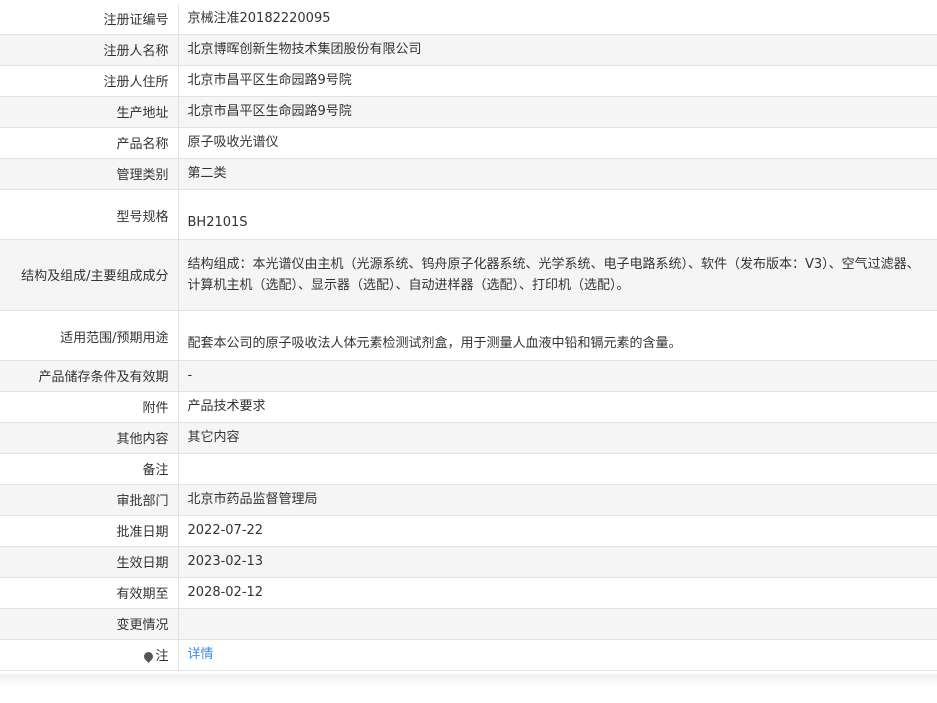  I want to click on row-label: 管理类别, so click(89, 173).